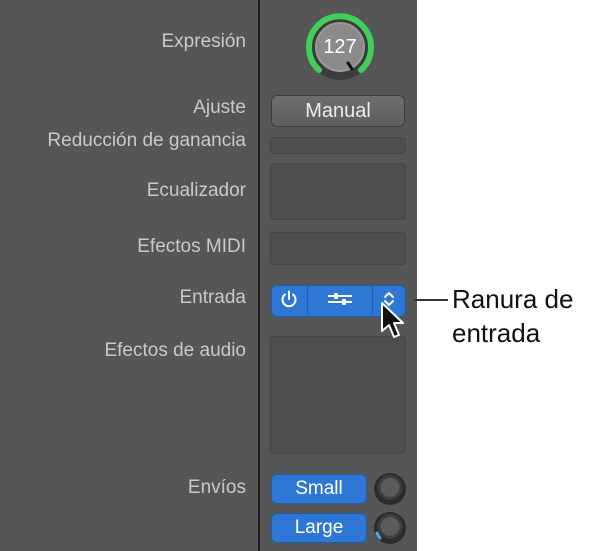 This screenshot has height=551, width=591. I want to click on send-small-level-knob, so click(390, 489).